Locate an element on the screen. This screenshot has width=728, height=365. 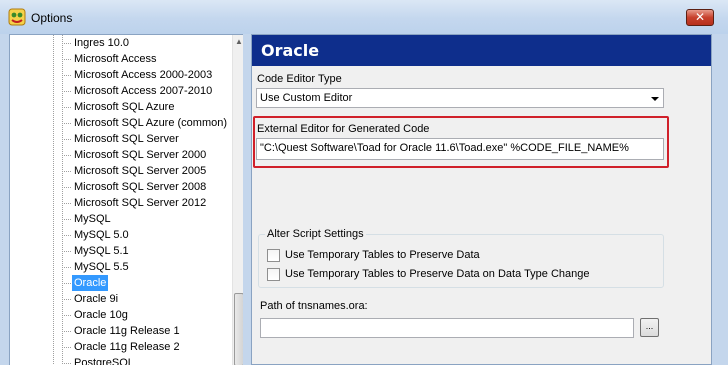
tree-item: MySQL 5.5 is located at coordinates (101, 267).